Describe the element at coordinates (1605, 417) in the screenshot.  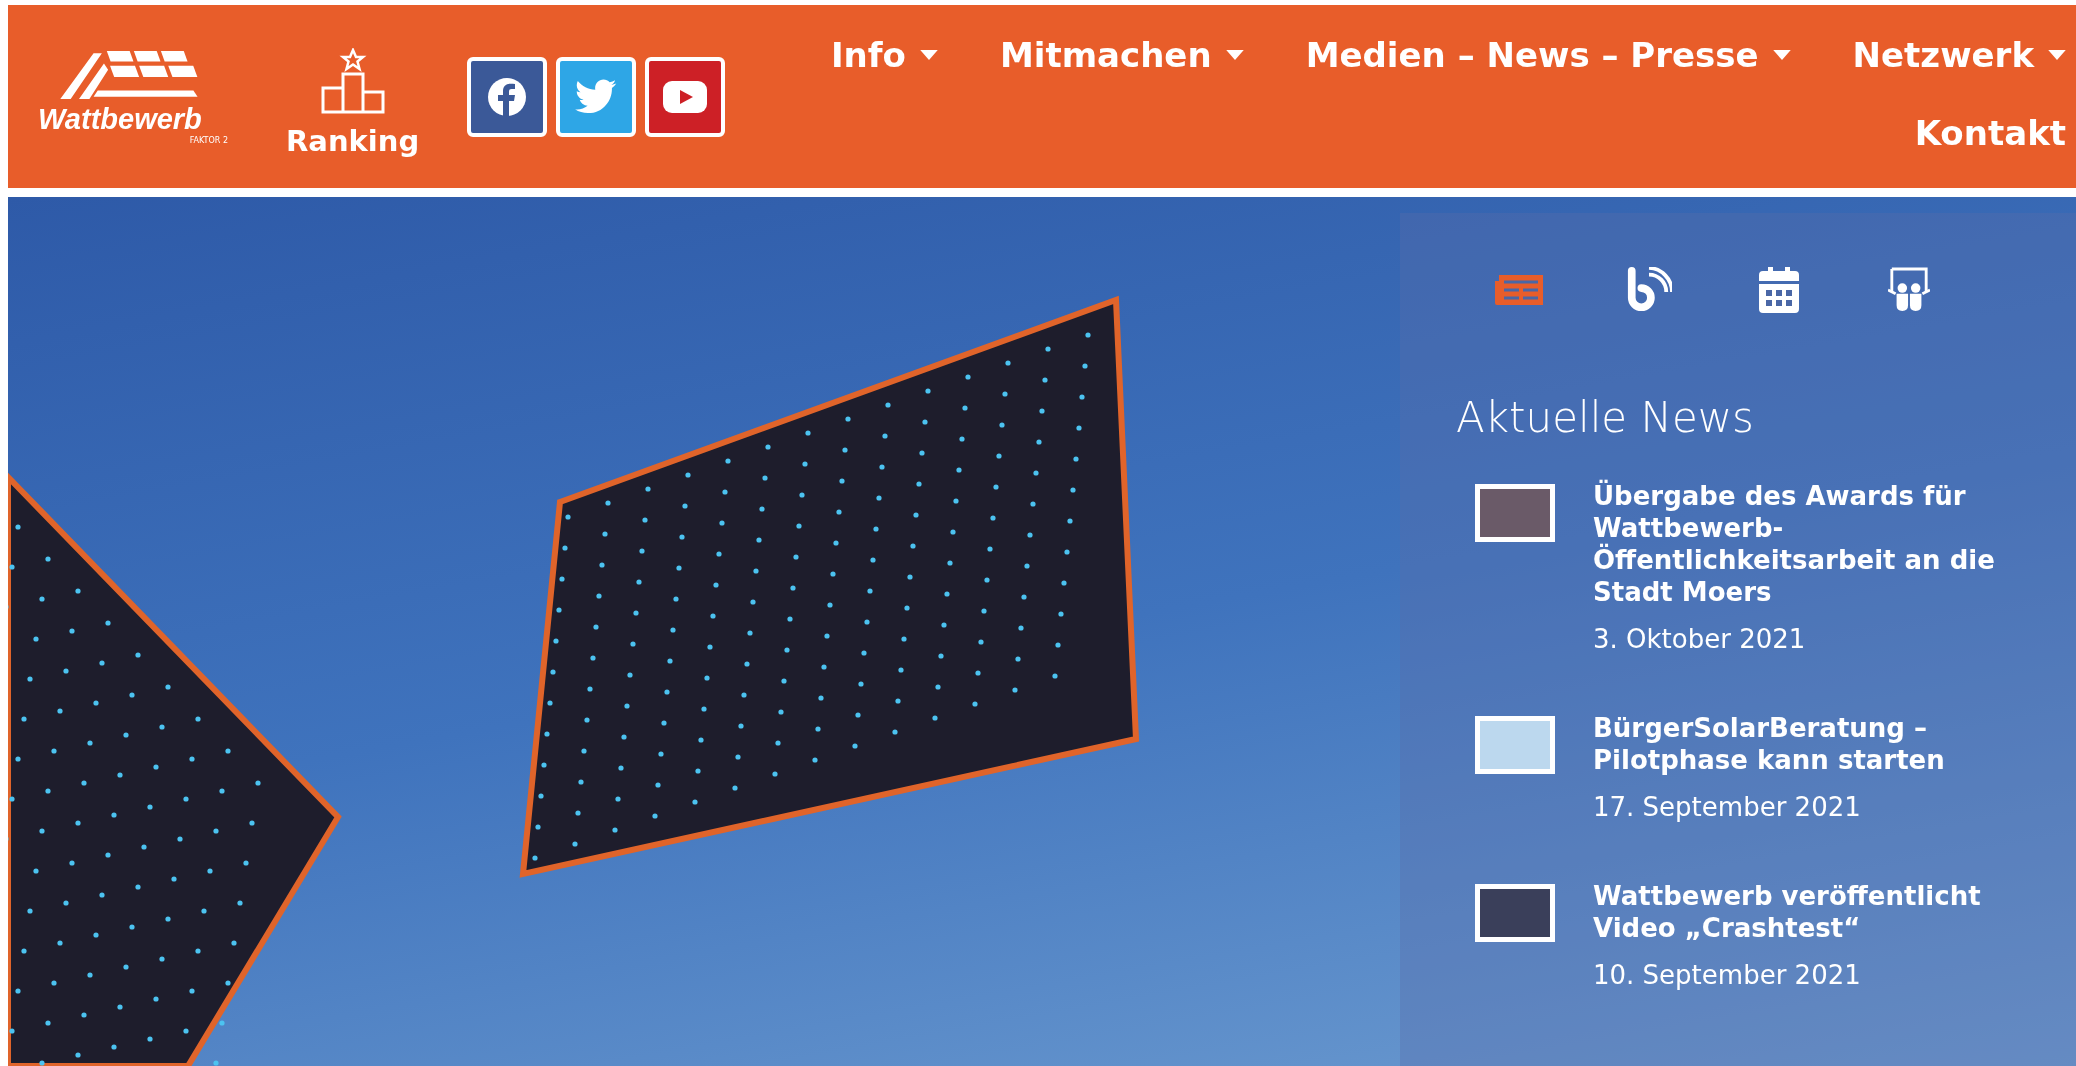
I see `section-heading: Aktuelle News` at that location.